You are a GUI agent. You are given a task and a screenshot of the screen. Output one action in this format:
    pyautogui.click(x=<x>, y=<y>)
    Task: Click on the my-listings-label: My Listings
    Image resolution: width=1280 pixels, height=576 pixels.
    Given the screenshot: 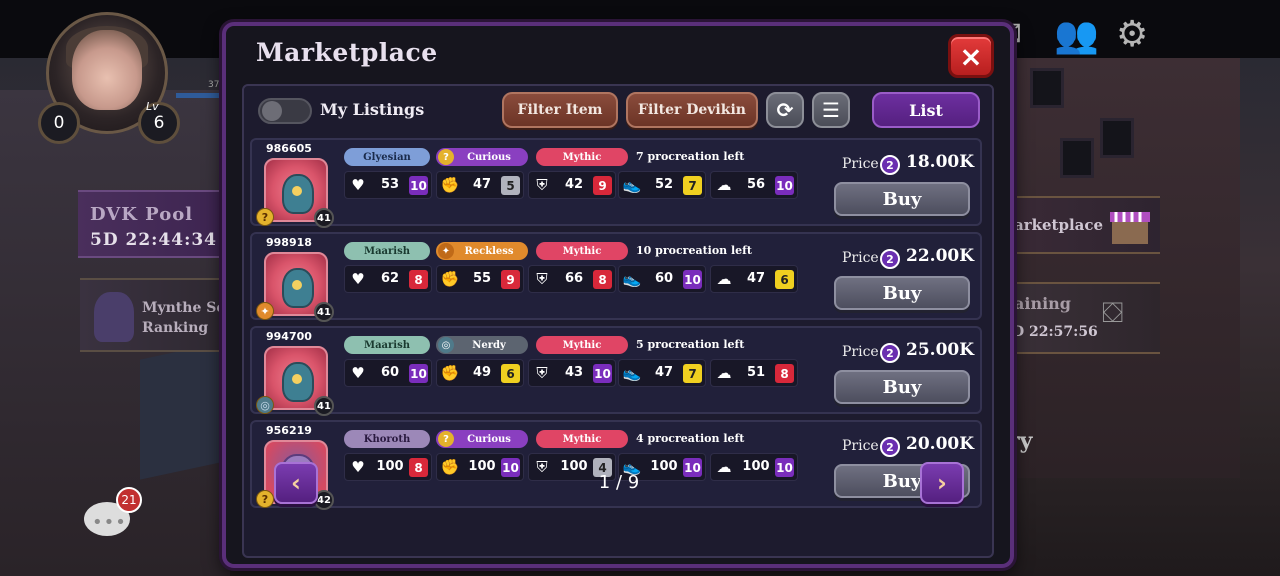 What is the action you would take?
    pyautogui.click(x=372, y=109)
    